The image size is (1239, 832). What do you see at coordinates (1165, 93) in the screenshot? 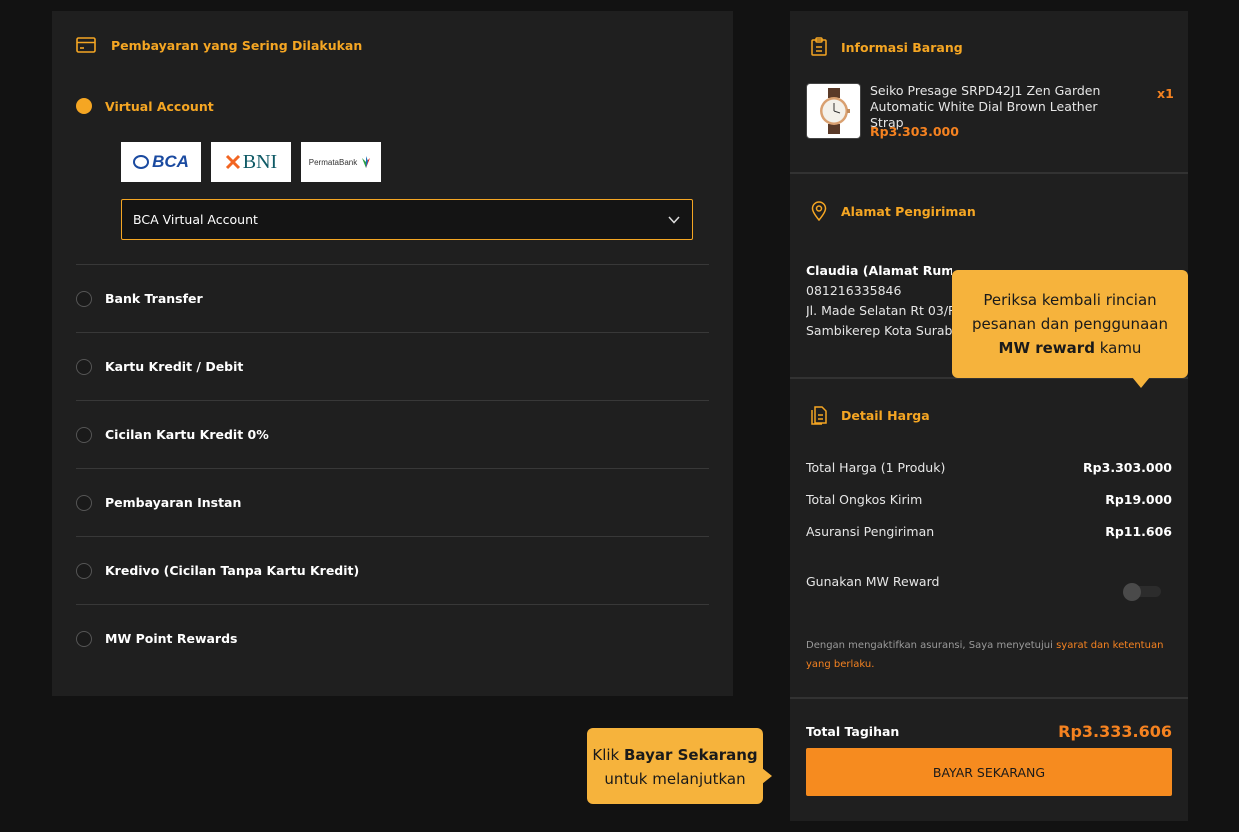
I see `product-quantity: x1` at bounding box center [1165, 93].